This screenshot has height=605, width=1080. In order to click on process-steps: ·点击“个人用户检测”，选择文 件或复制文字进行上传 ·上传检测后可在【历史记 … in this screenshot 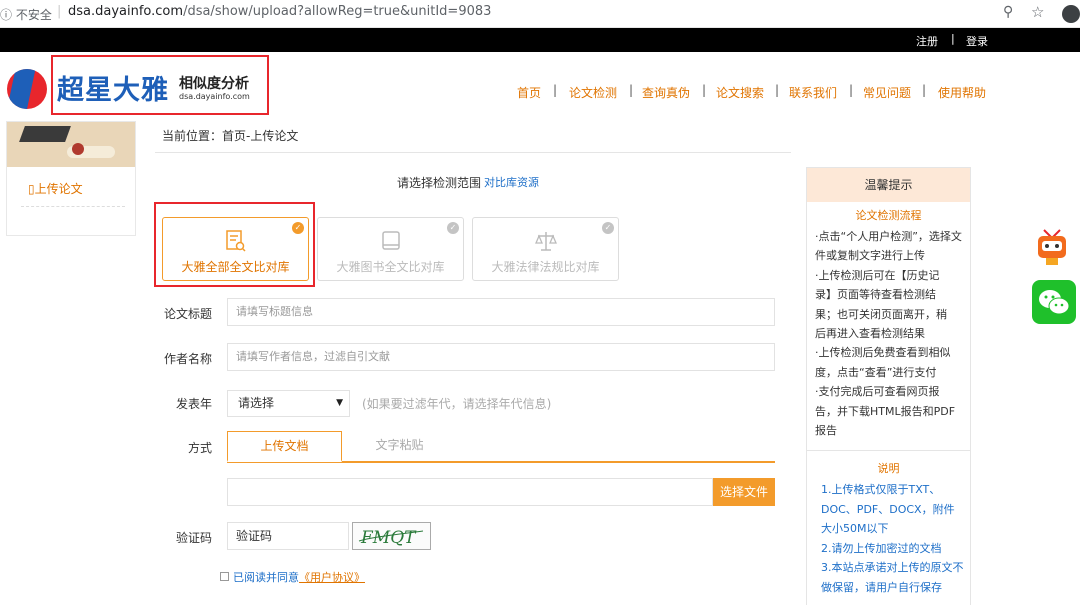, I will do `click(891, 333)`.